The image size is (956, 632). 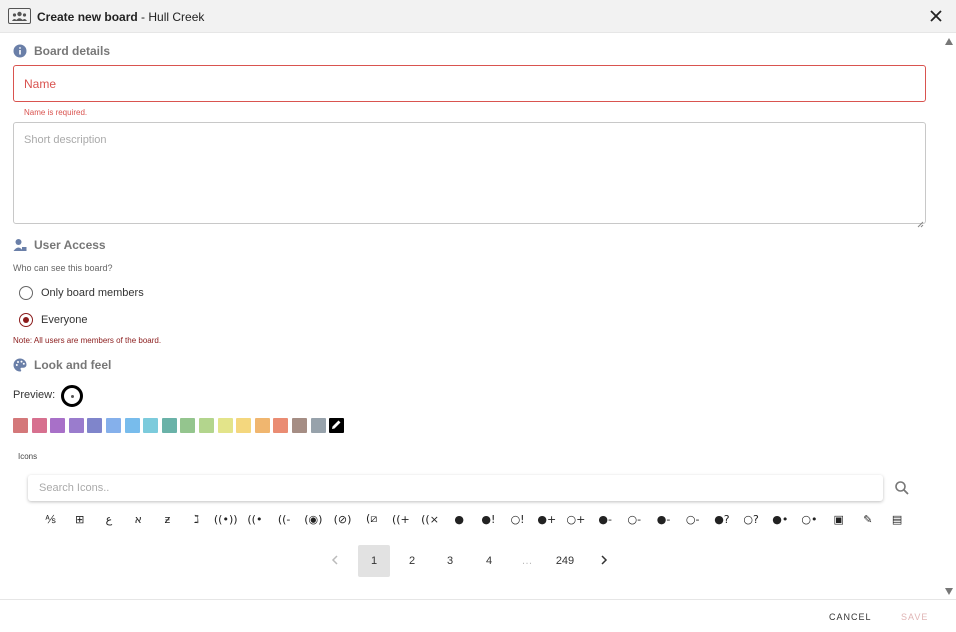 I want to click on icon-option: ((•)), so click(x=225, y=519).